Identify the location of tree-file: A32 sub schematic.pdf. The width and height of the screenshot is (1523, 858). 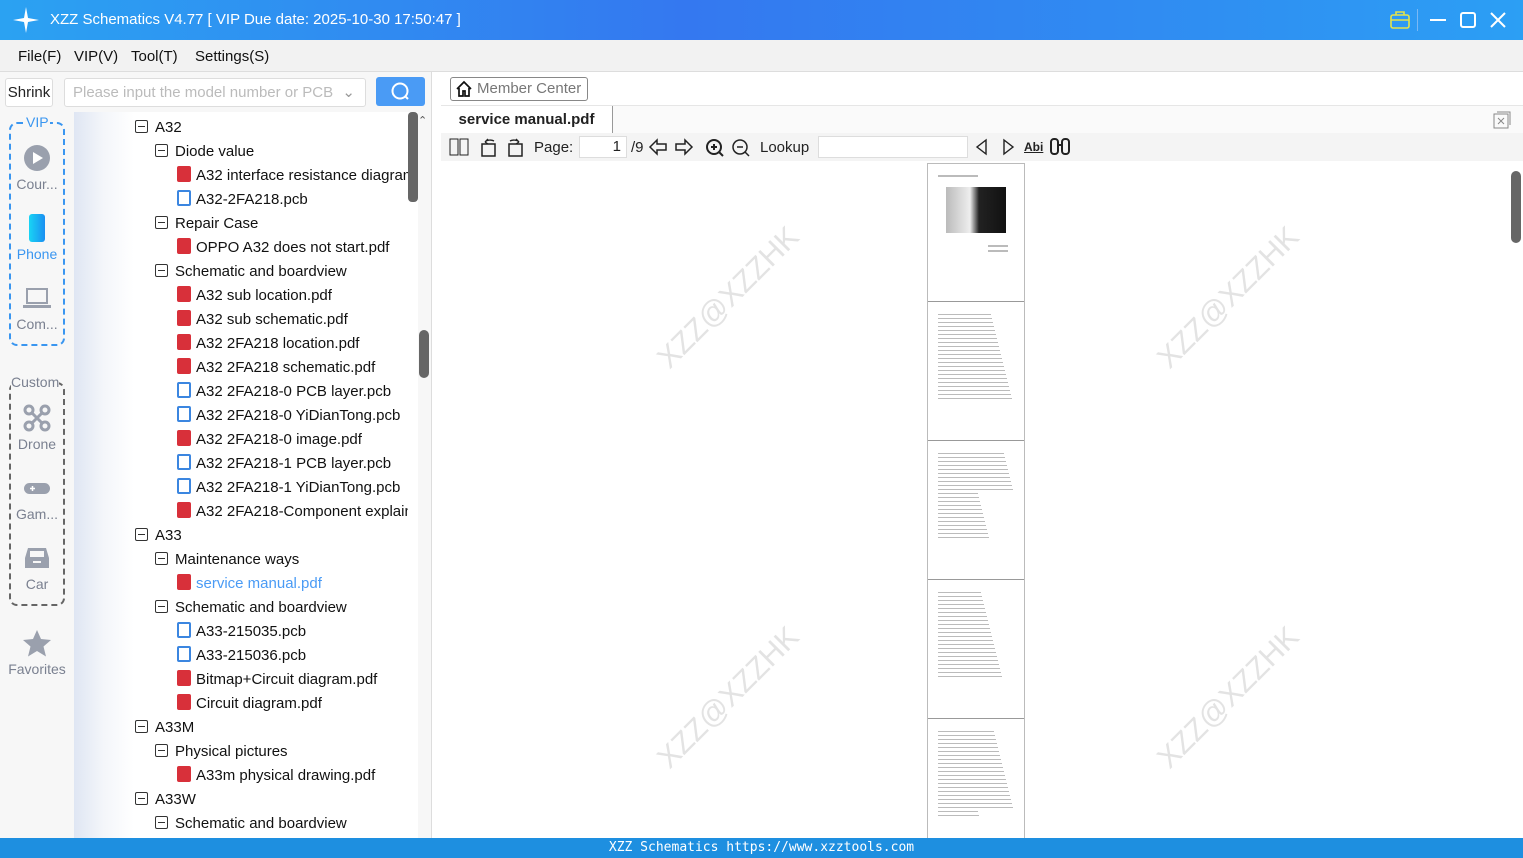
(262, 320).